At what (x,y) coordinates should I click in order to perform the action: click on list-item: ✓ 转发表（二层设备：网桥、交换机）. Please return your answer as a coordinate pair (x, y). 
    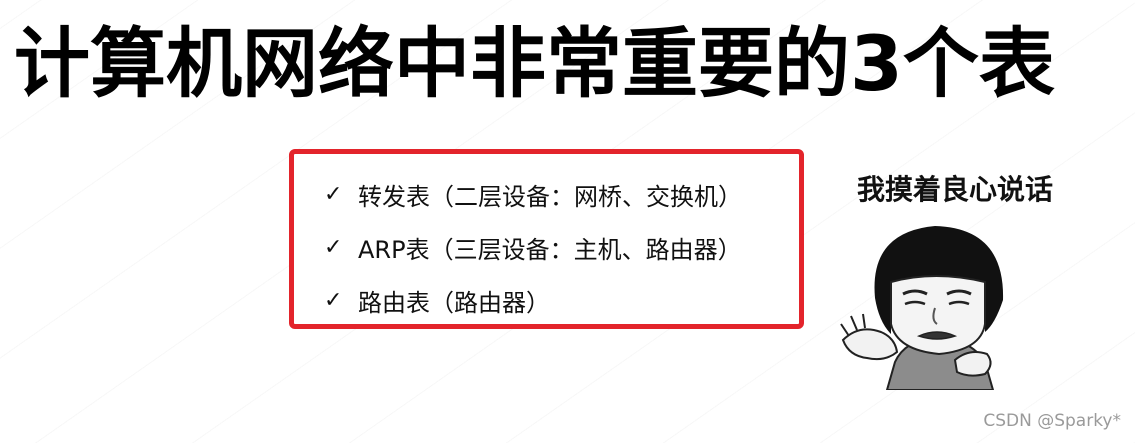
    Looking at the image, I should click on (533, 194).